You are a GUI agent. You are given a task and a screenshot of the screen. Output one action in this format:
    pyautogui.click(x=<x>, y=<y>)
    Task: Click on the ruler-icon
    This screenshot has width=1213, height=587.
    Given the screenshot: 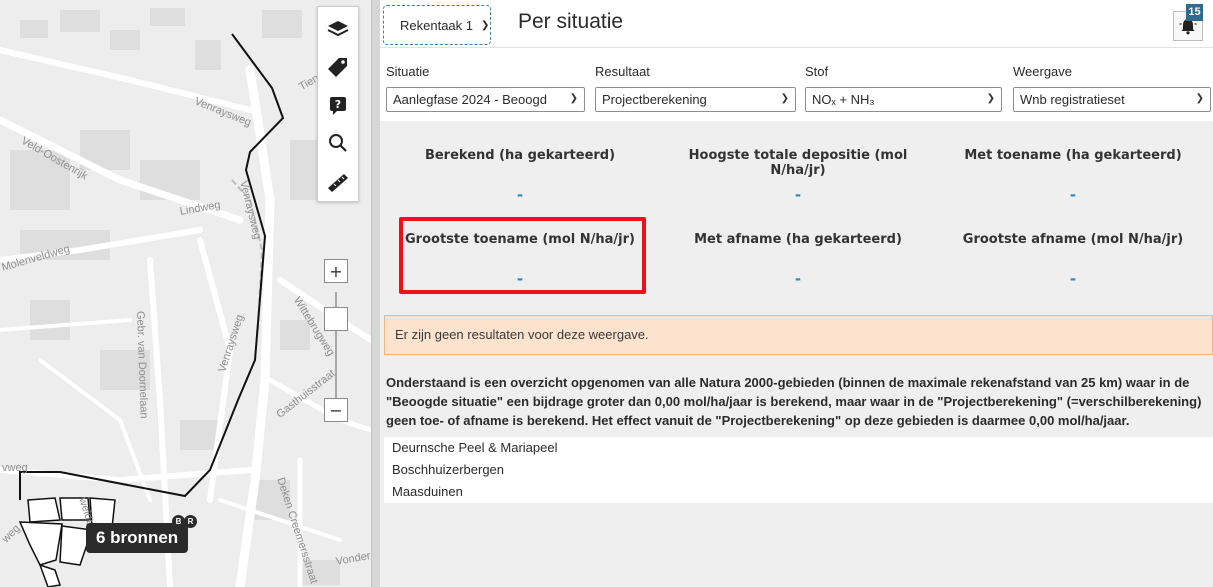 What is the action you would take?
    pyautogui.click(x=338, y=183)
    